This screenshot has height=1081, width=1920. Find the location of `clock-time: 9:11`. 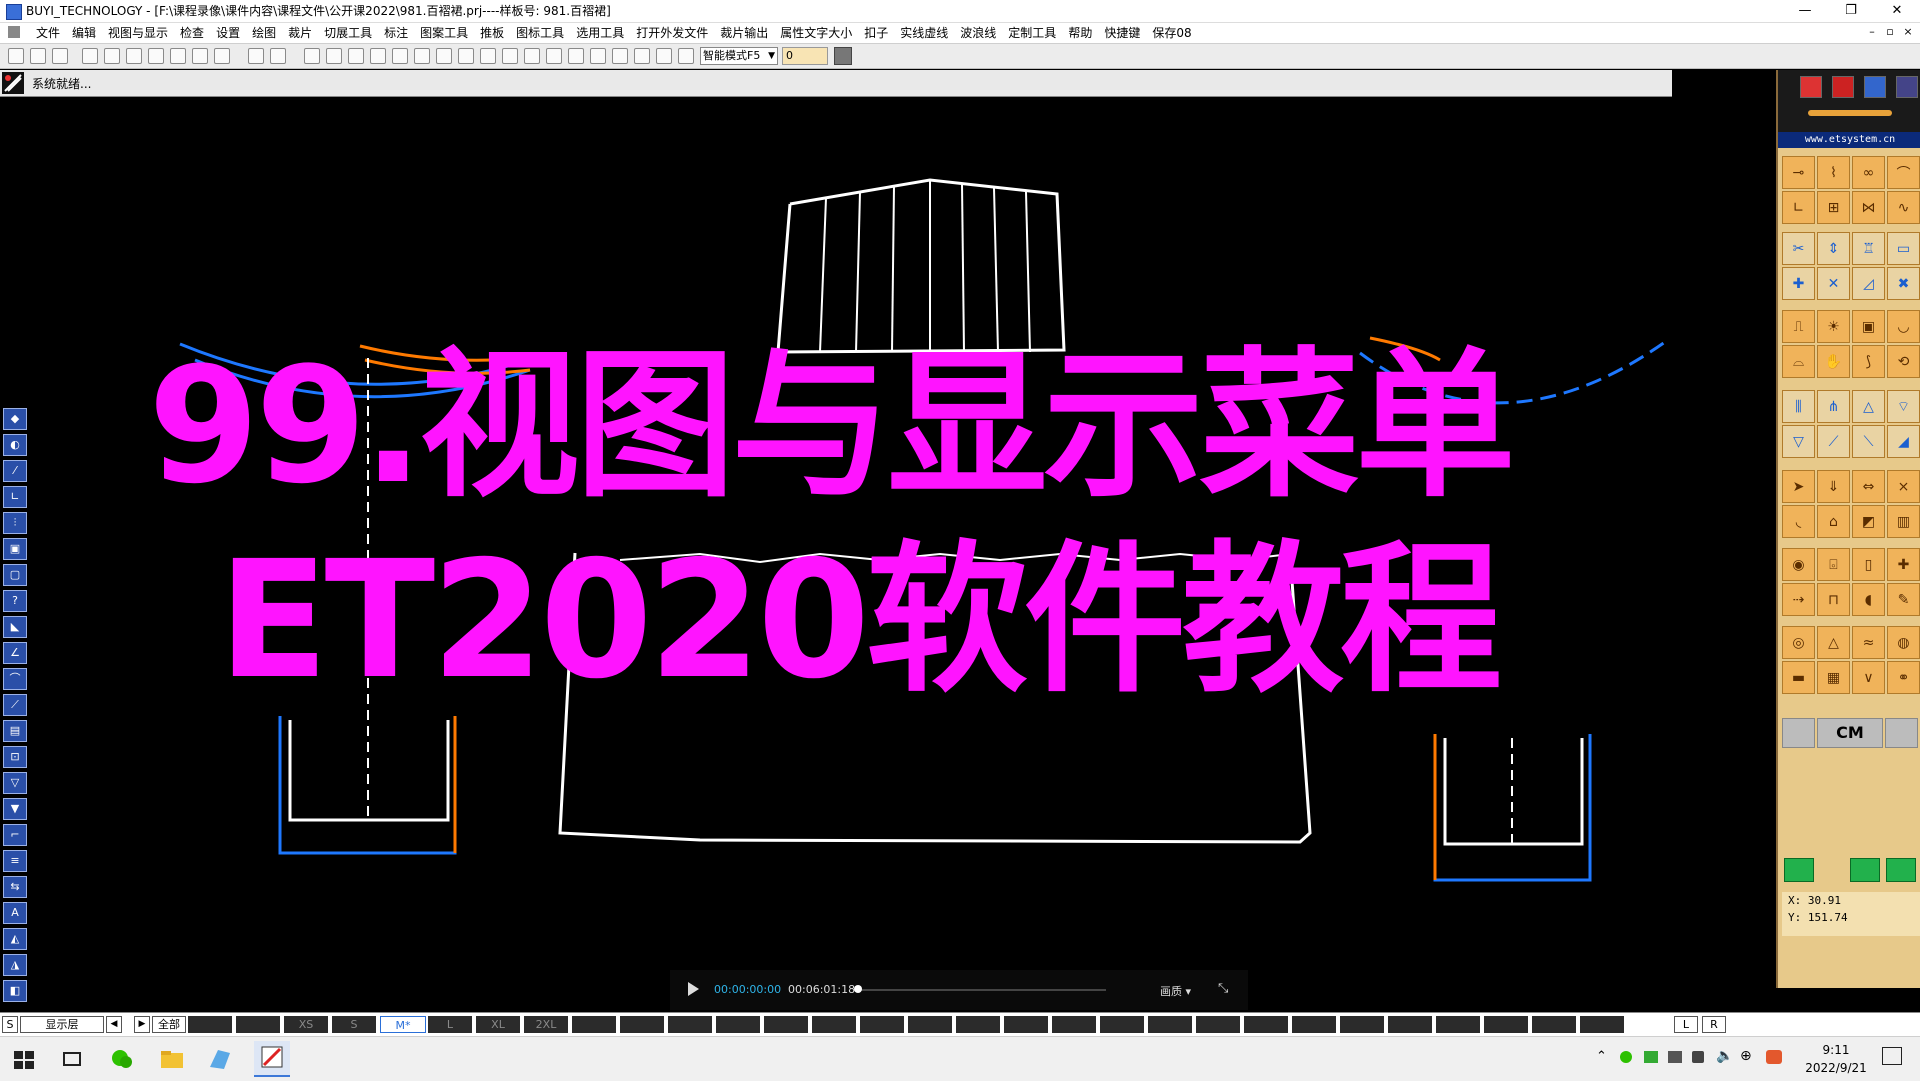

clock-time: 9:11 is located at coordinates (1836, 1050).